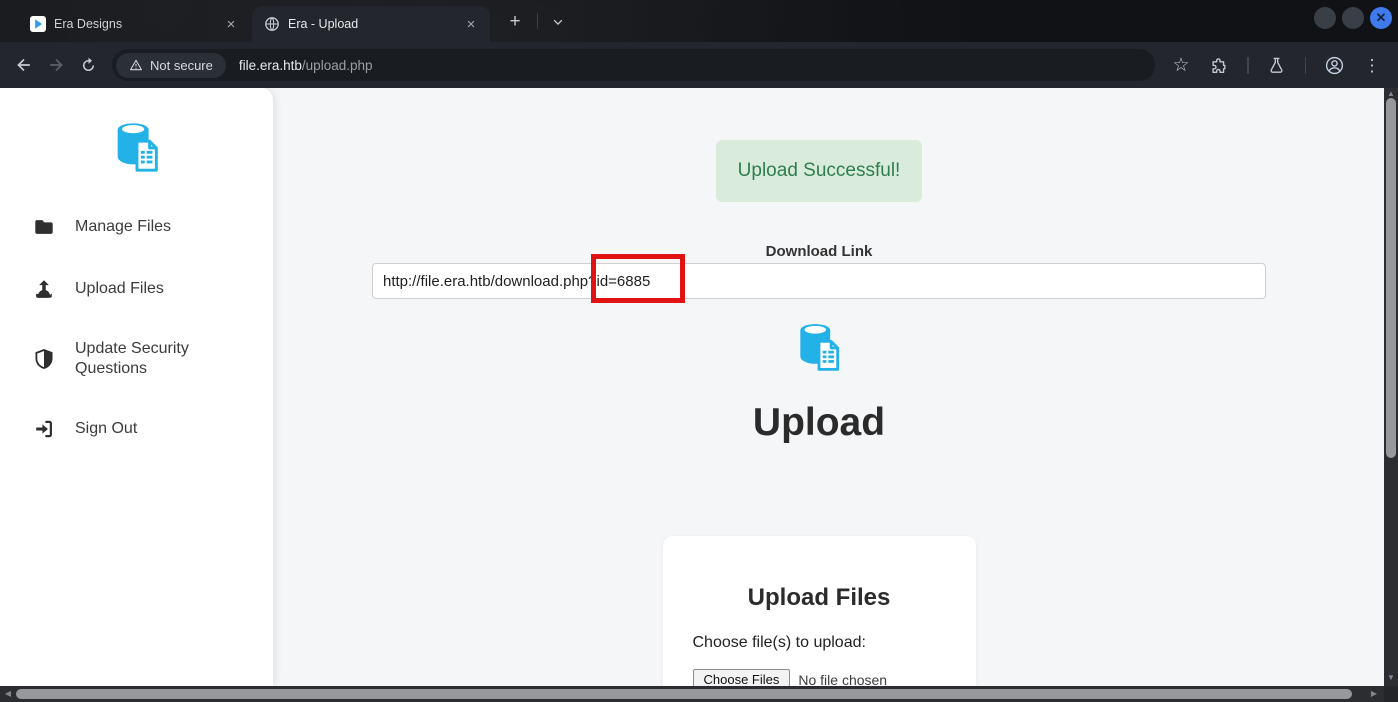  Describe the element at coordinates (779, 642) in the screenshot. I see `choose-files-prompt: Choose file(s) to upload:` at that location.